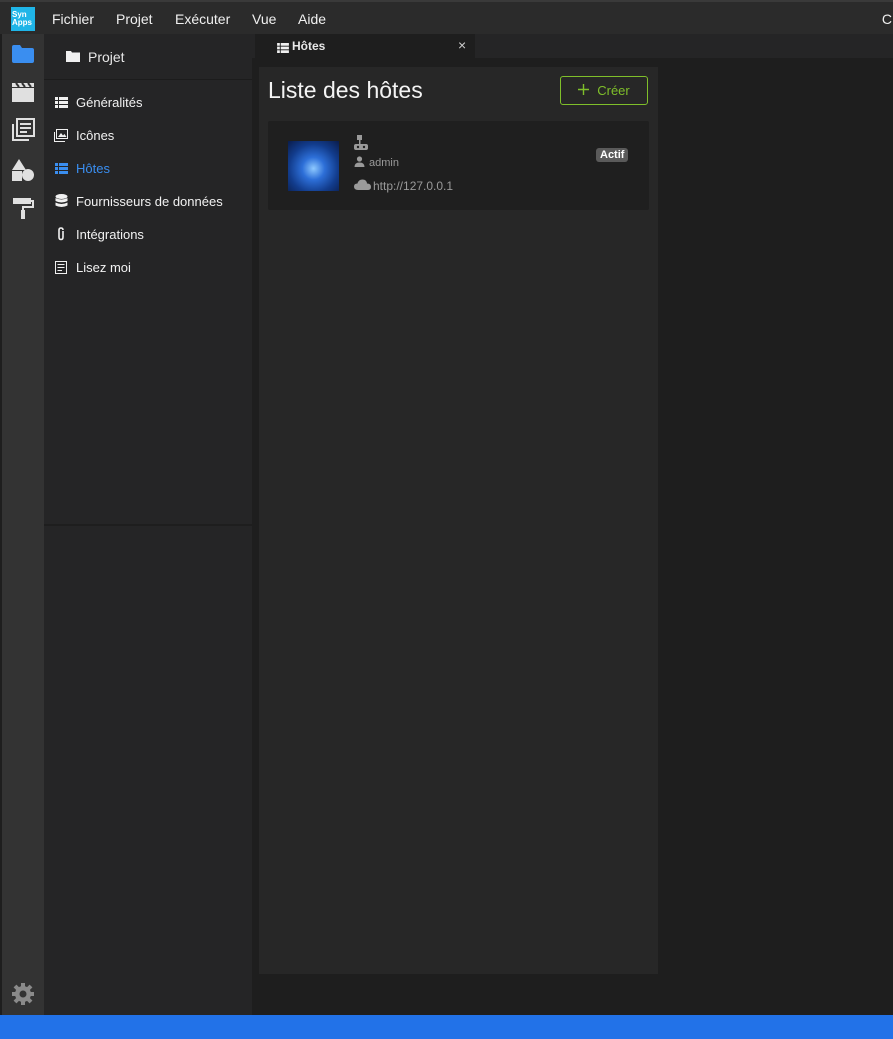 The height and width of the screenshot is (1039, 893). What do you see at coordinates (462, 45) in the screenshot?
I see `tab-close-icon: ×` at bounding box center [462, 45].